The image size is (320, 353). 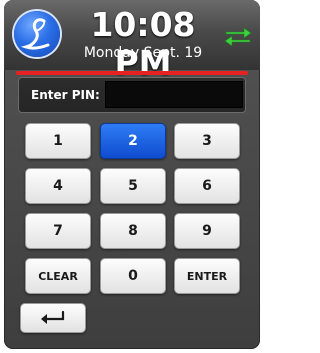 I want to click on script-l-logo-icon, so click(x=37, y=34).